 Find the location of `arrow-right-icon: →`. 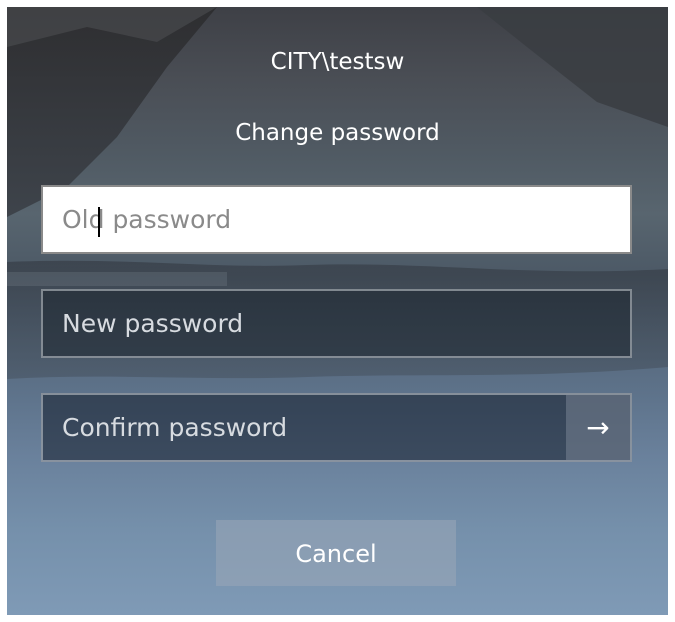

arrow-right-icon: → is located at coordinates (598, 427).